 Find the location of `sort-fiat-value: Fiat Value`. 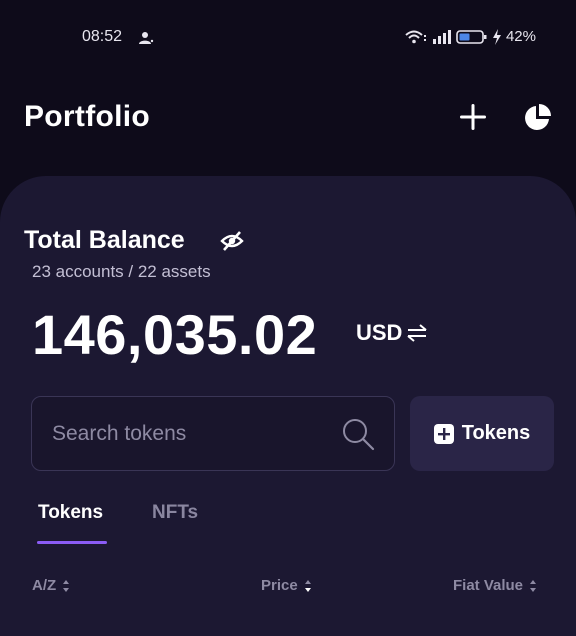

sort-fiat-value: Fiat Value is located at coordinates (495, 585).